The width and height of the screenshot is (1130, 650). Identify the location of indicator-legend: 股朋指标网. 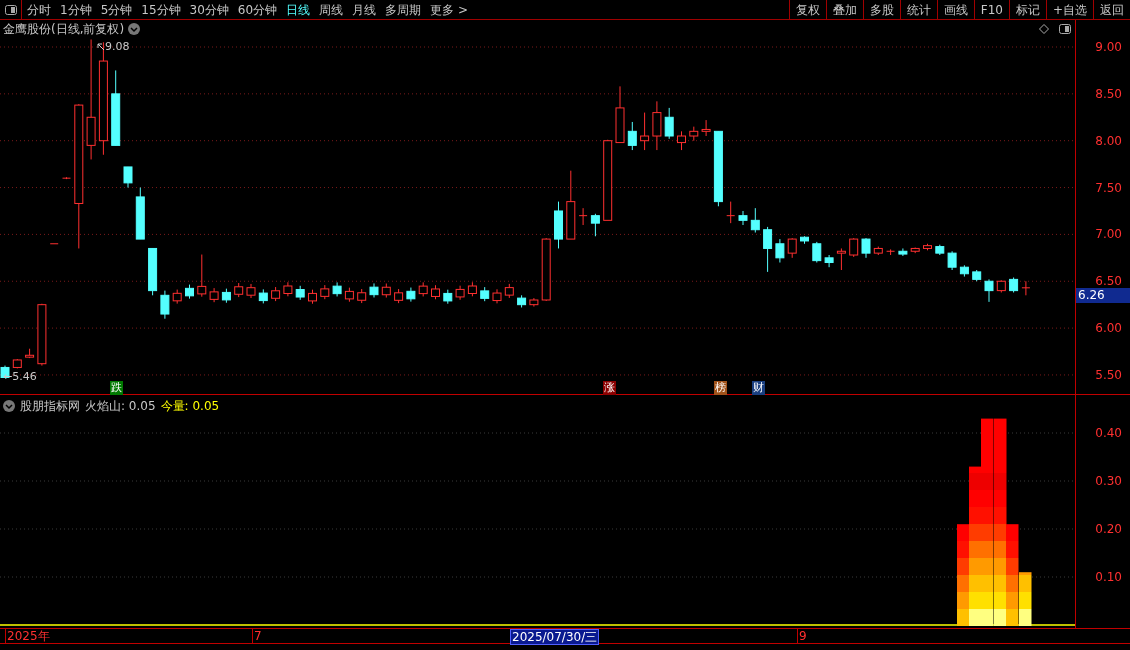
(50, 406).